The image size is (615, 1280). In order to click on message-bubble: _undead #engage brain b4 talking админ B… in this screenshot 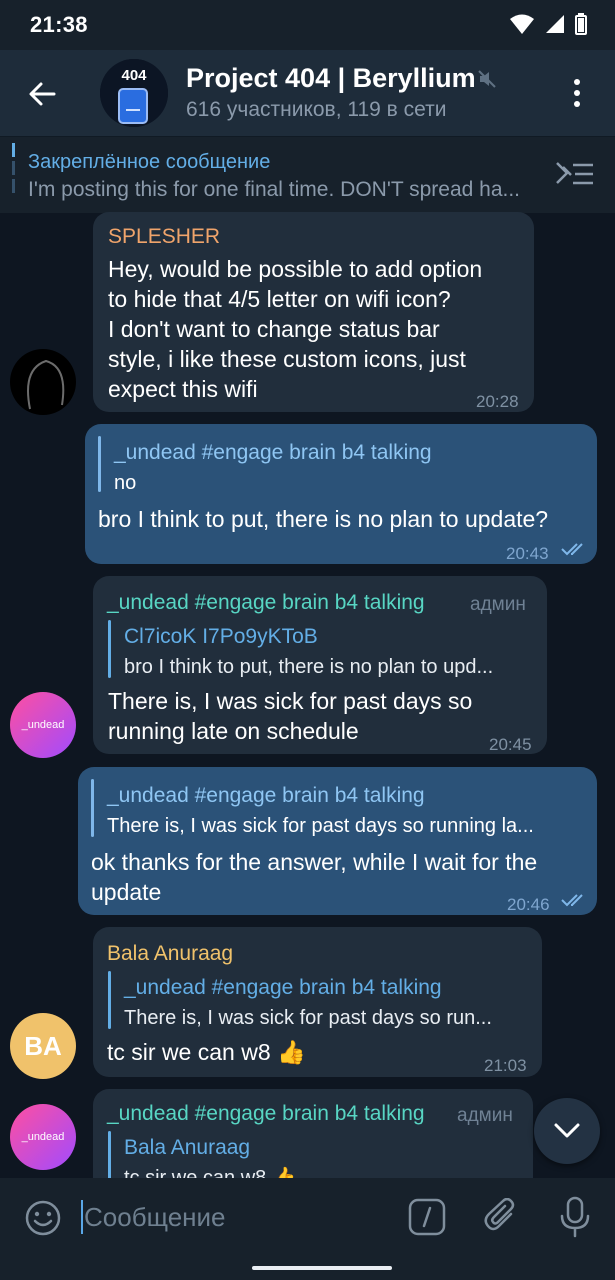, I will do `click(313, 1133)`.